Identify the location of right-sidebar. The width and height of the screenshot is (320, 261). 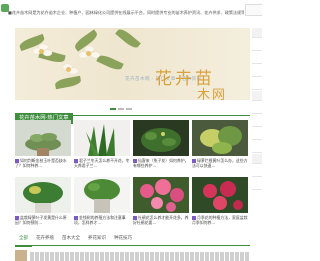
(257, 144).